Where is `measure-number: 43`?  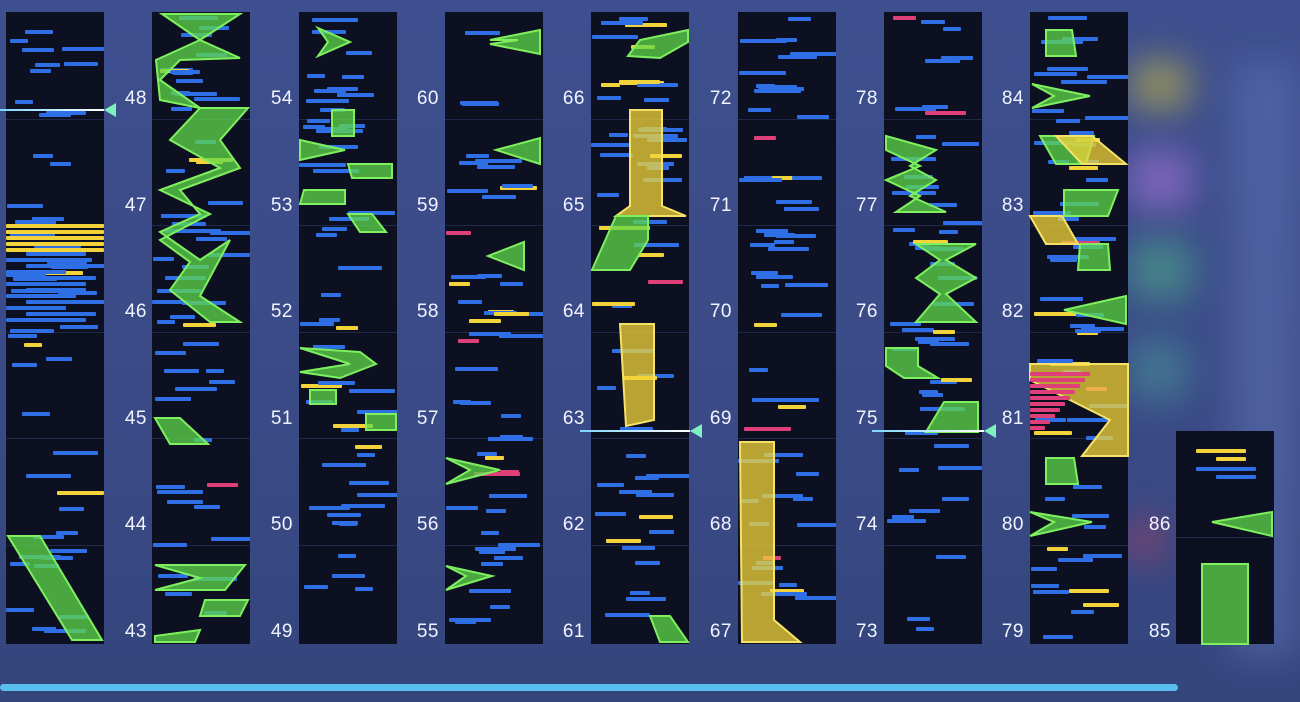 measure-number: 43 is located at coordinates (135, 631).